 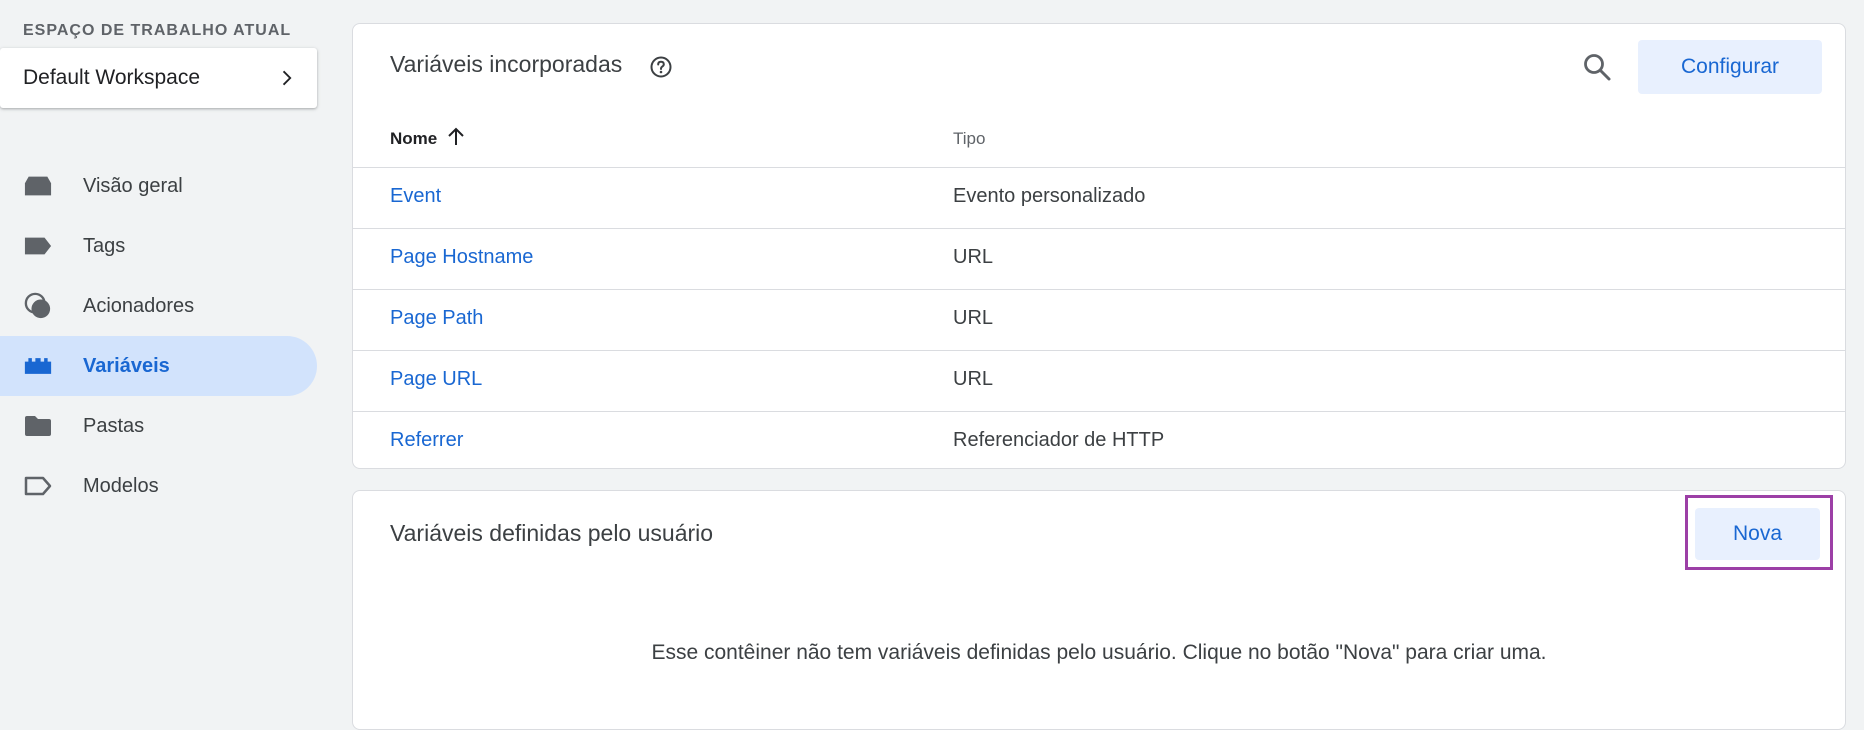 I want to click on table-row: Event Evento personalizado, so click(x=1099, y=197).